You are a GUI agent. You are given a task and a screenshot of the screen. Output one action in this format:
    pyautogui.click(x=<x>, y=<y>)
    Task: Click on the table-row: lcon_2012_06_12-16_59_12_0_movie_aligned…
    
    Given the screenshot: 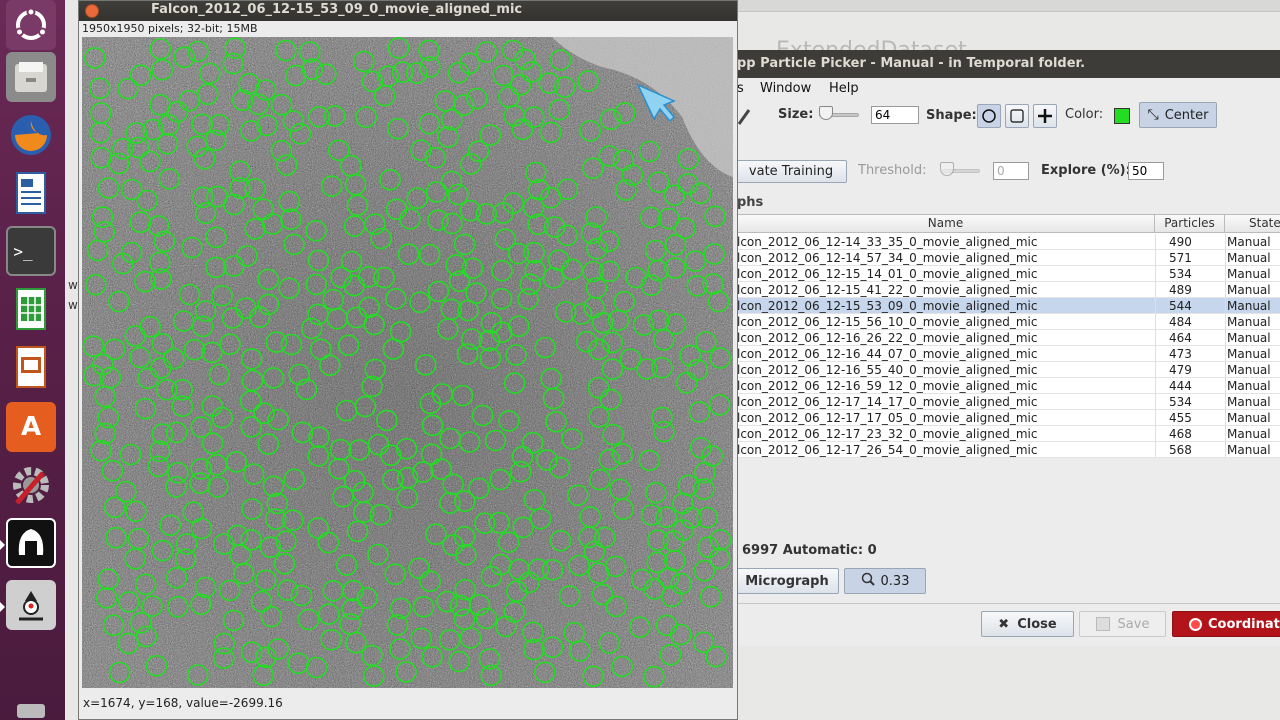 What is the action you would take?
    pyautogui.click(x=1008, y=386)
    